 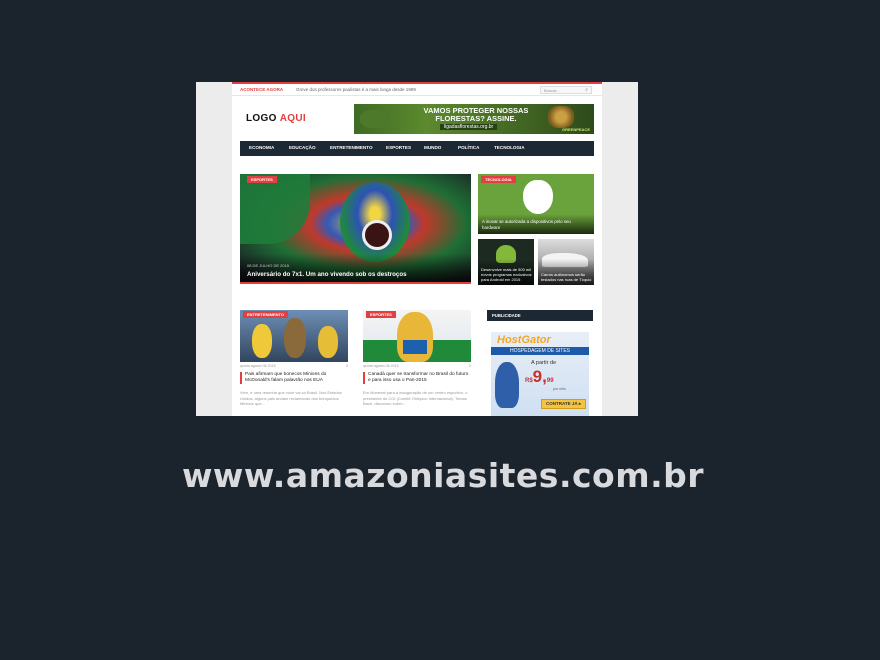 What do you see at coordinates (550, 381) in the screenshot?
I see `ad-price-cents: 99` at bounding box center [550, 381].